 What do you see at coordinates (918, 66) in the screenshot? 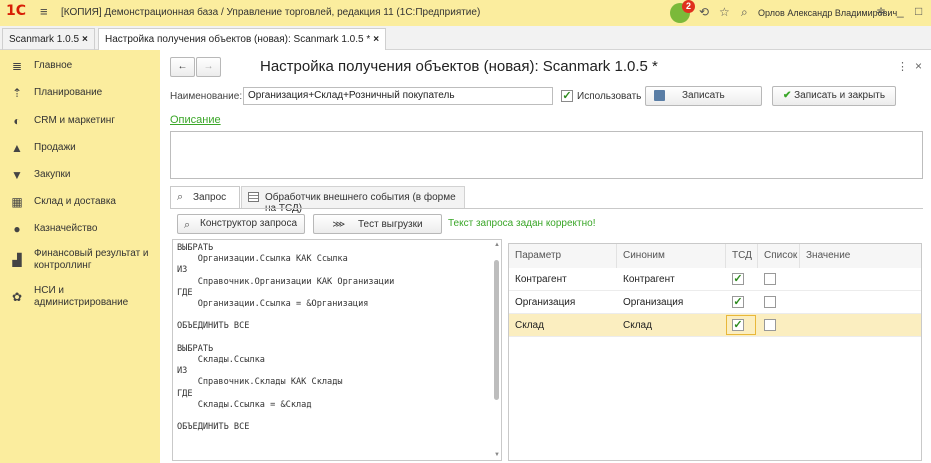
I see `close-form-icon: ×` at bounding box center [918, 66].